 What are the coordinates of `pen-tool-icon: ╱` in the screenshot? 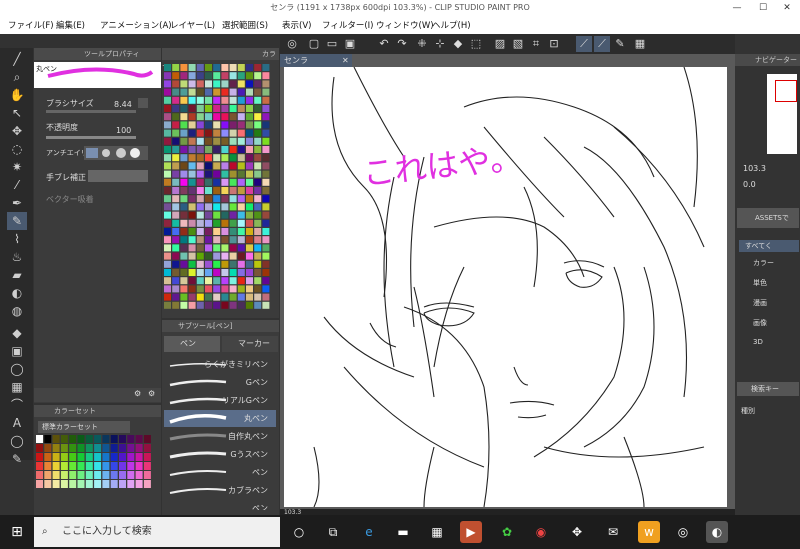 It's located at (17, 59).